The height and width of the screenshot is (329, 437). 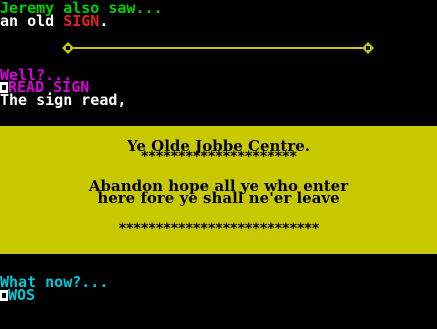 I want to click on sign-footer-stars: ***************************, so click(x=219, y=229).